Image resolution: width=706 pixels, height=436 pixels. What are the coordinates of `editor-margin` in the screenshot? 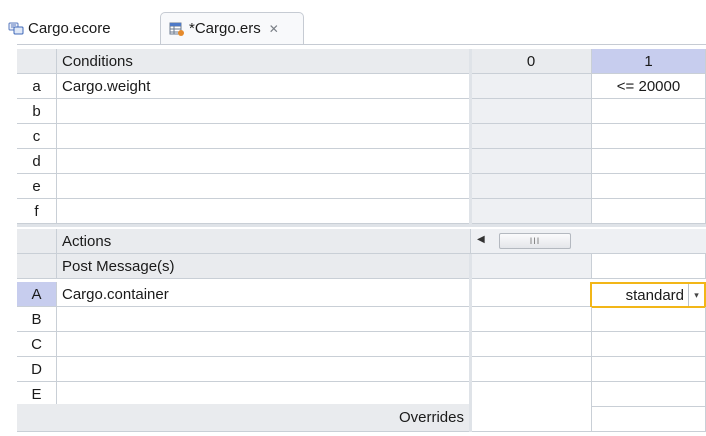 It's located at (8, 240).